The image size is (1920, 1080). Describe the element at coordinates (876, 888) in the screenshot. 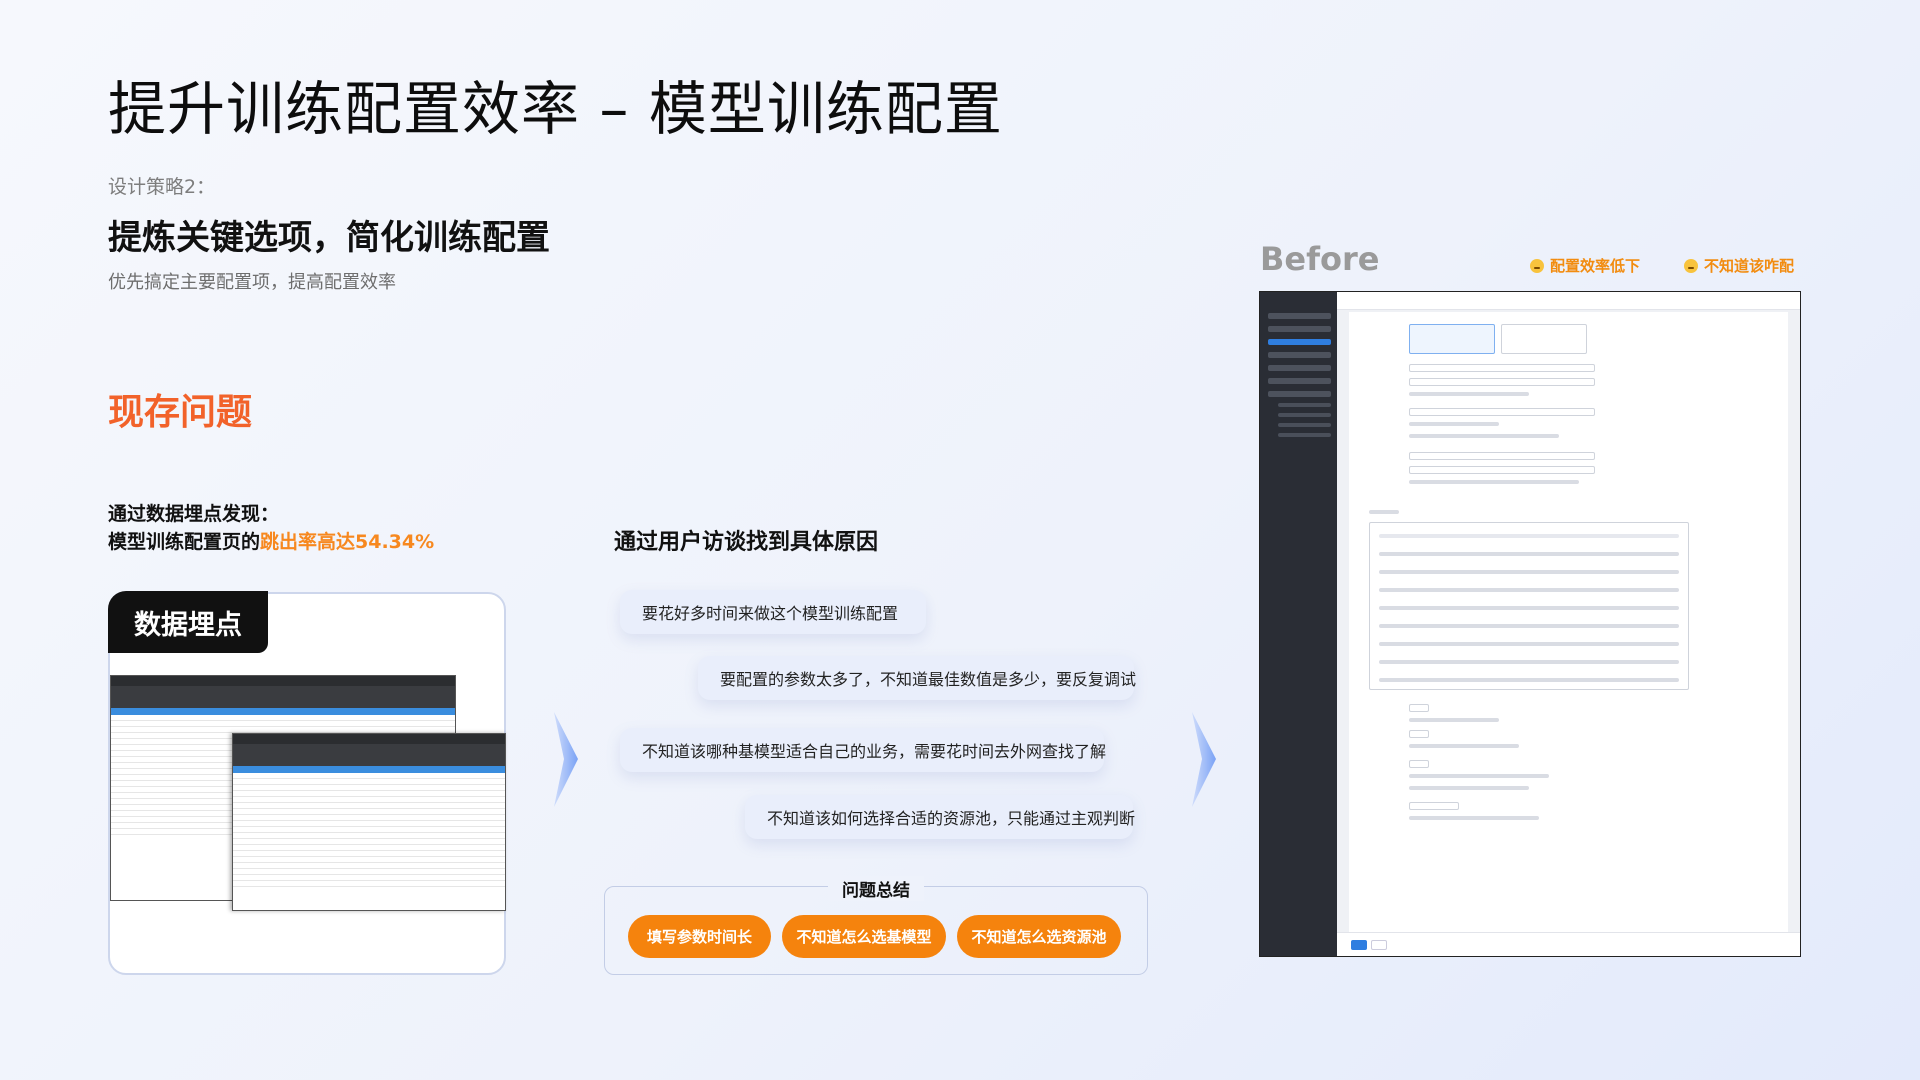

I see `problem-summary-title: 问题总结` at that location.